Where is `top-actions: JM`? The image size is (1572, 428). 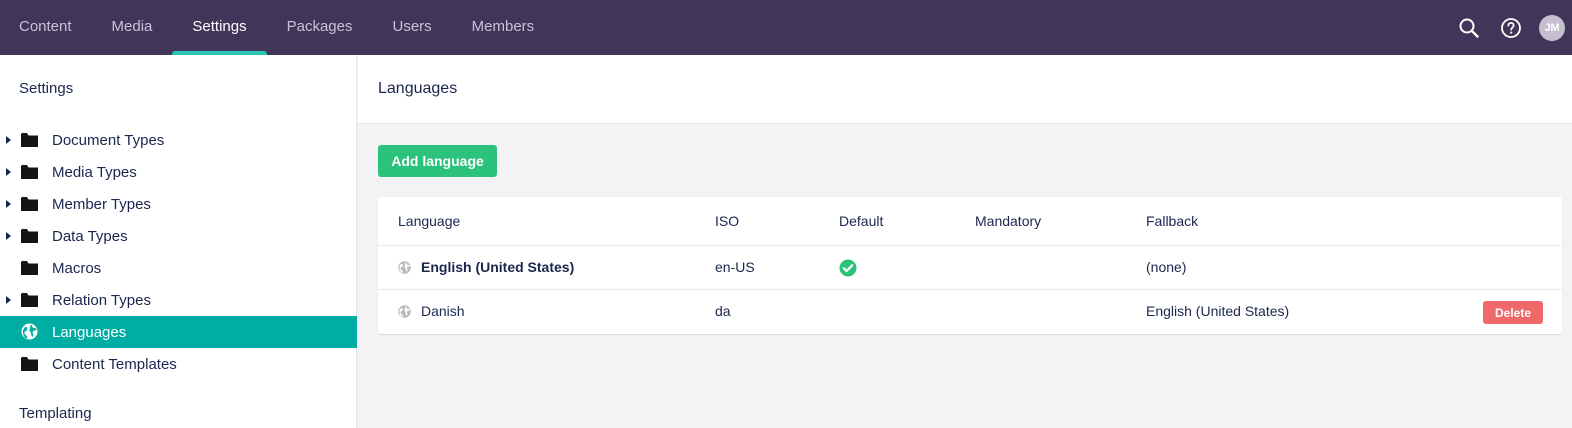
top-actions: JM is located at coordinates (1505, 27).